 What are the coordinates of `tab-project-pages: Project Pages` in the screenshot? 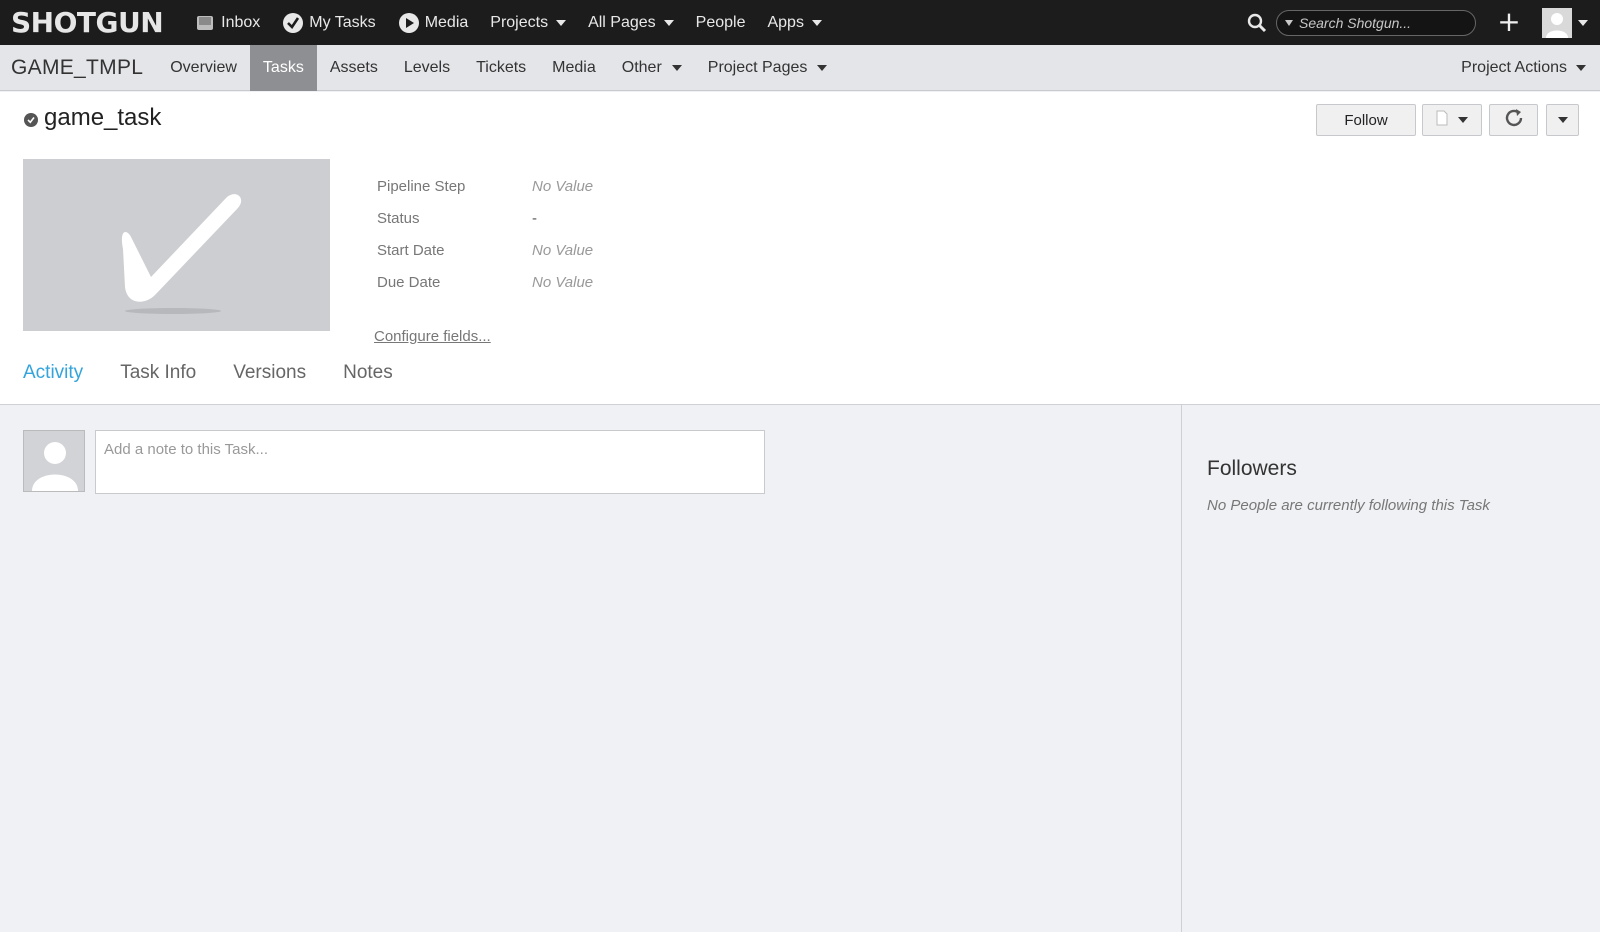 It's located at (768, 68).